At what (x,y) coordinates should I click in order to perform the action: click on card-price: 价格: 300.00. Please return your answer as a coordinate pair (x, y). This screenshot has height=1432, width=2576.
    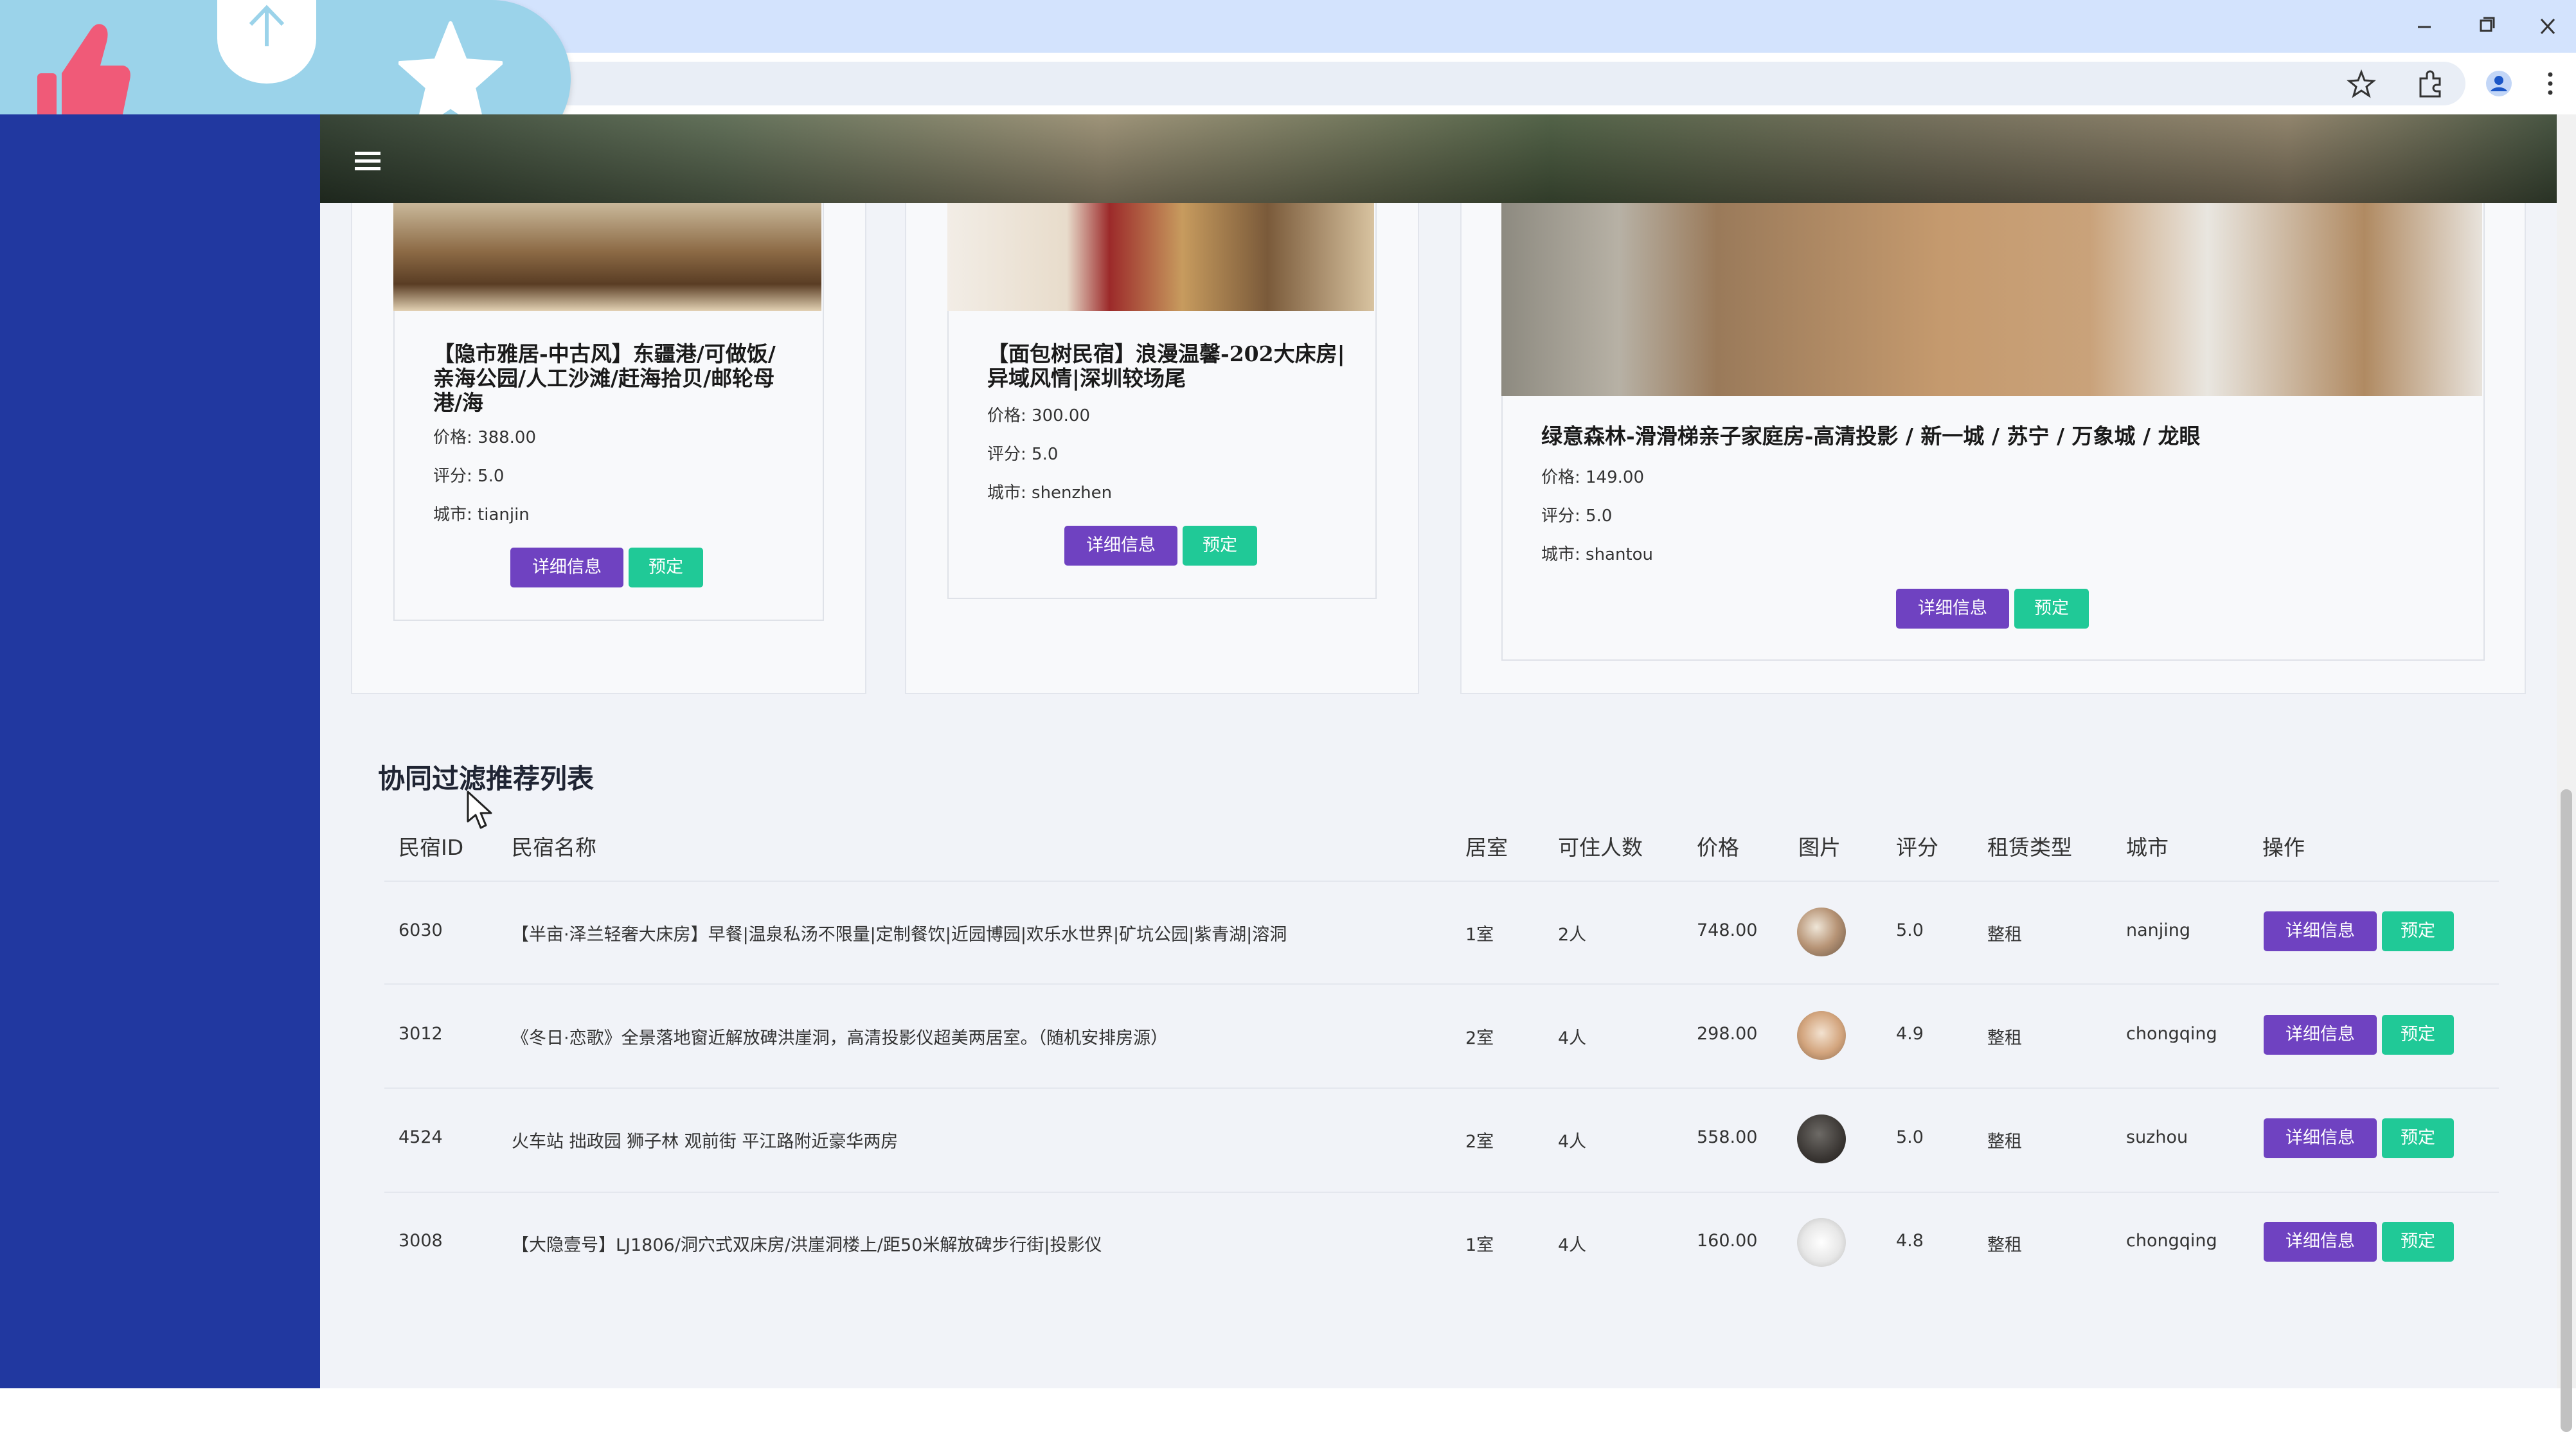
    Looking at the image, I should click on (1038, 415).